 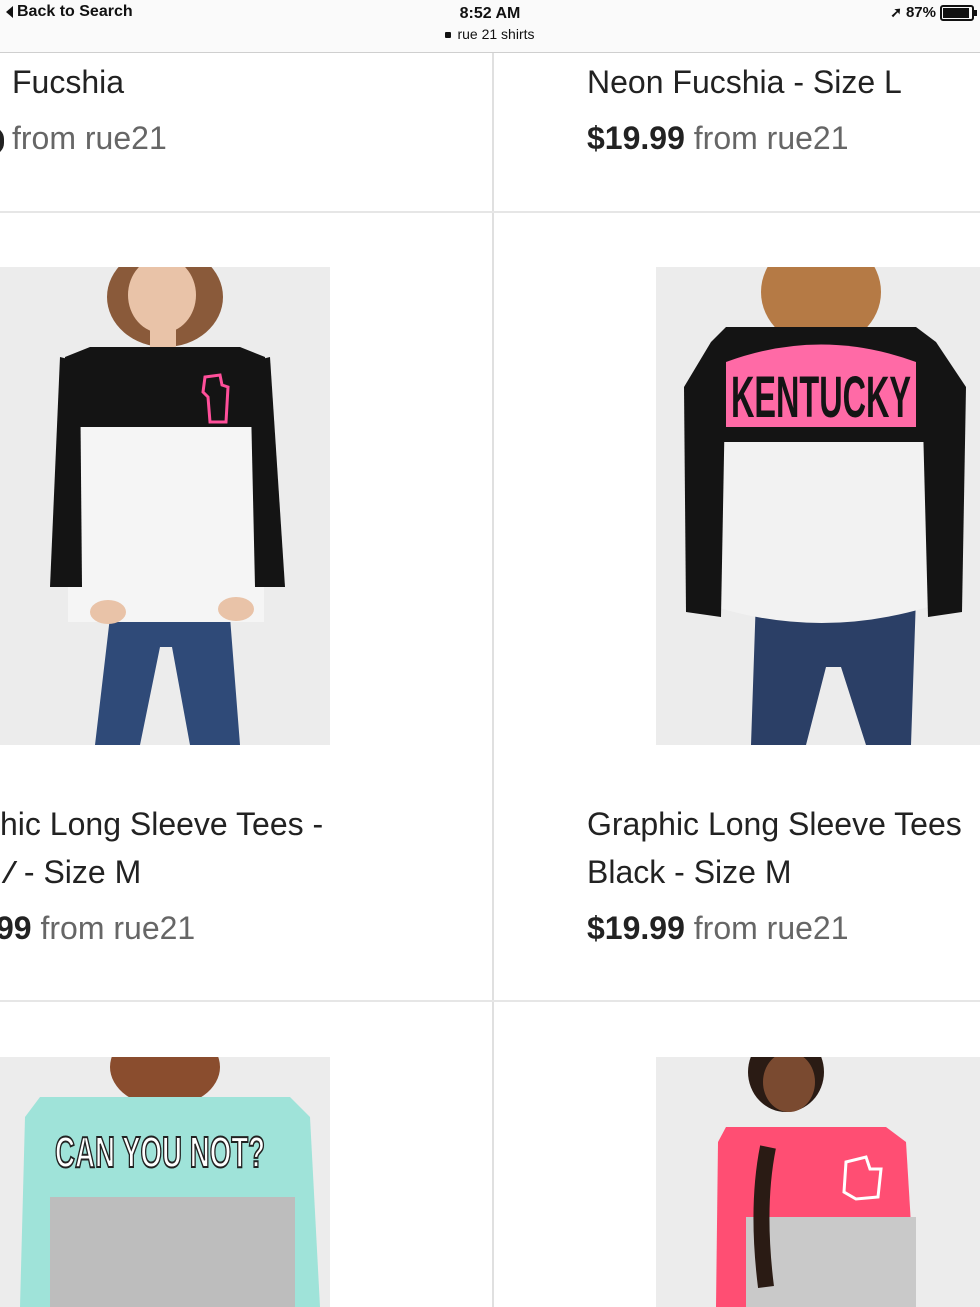 What do you see at coordinates (160, 1152) in the screenshot?
I see `shirt-lettering: CAN YOU NOT?` at bounding box center [160, 1152].